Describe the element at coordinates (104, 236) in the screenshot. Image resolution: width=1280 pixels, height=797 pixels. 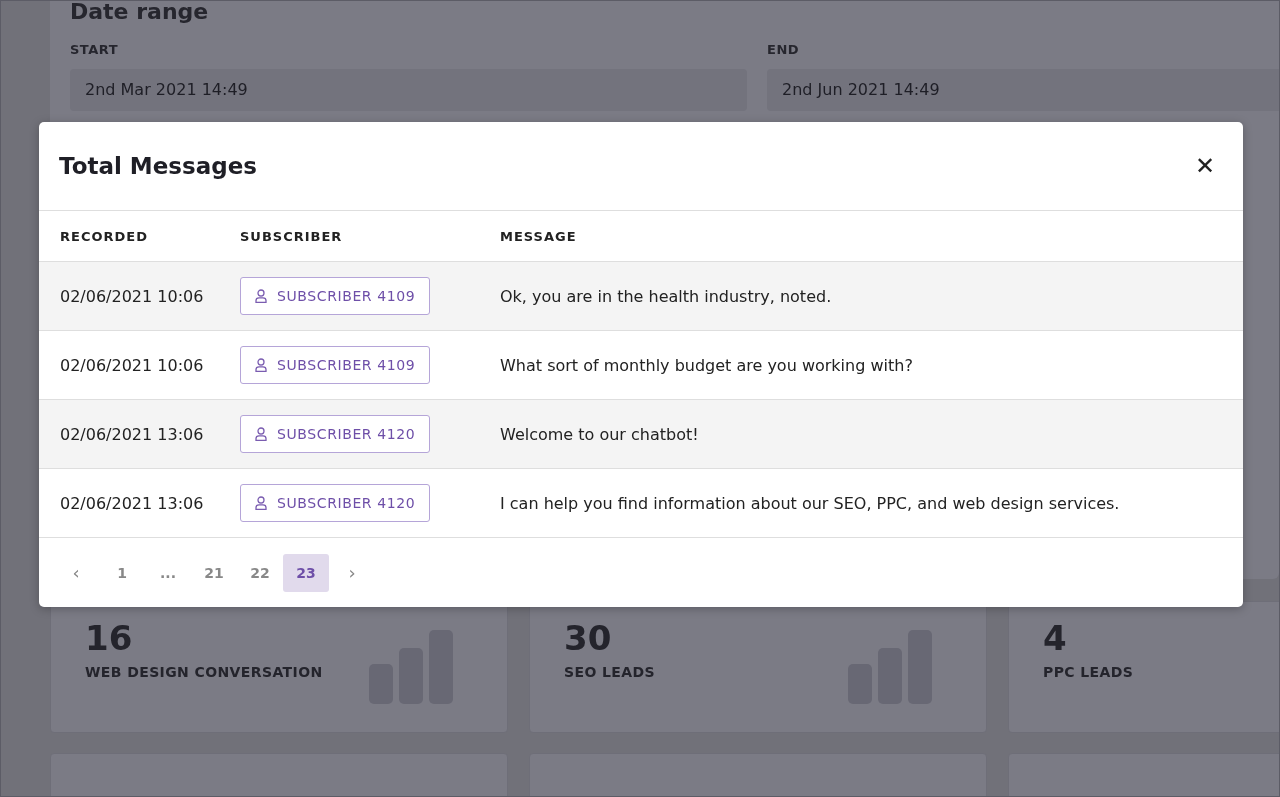
I see `column-header: RECORDED` at that location.